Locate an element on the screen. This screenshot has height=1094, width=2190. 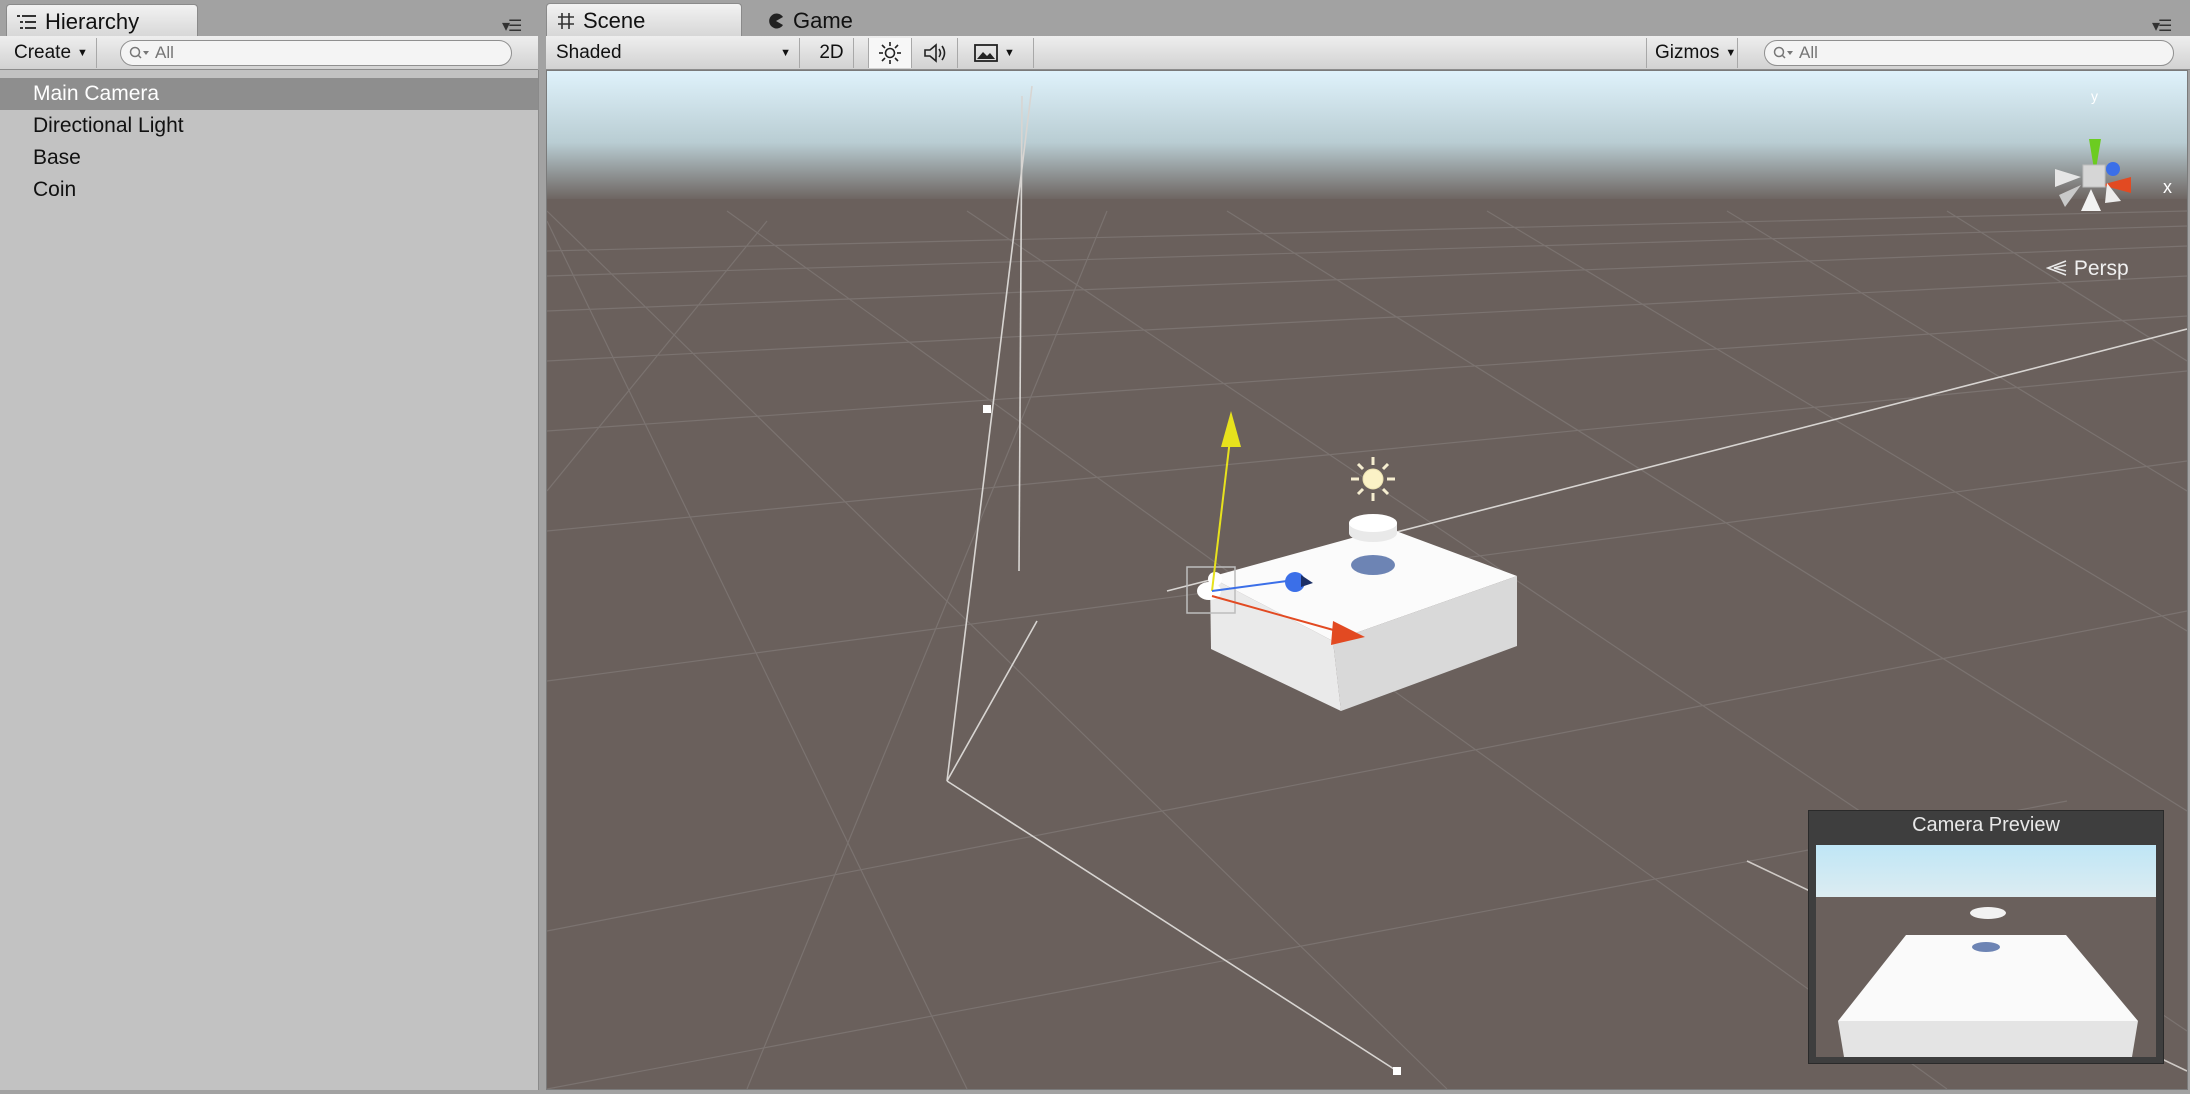
lighting-toggle-button is located at coordinates (890, 53).